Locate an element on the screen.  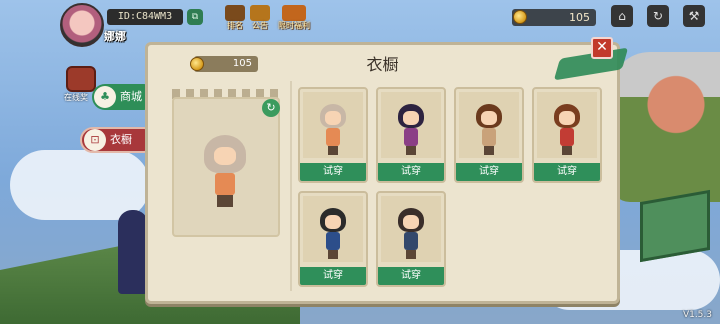
ranking-button: 排名 is located at coordinates (235, 19).